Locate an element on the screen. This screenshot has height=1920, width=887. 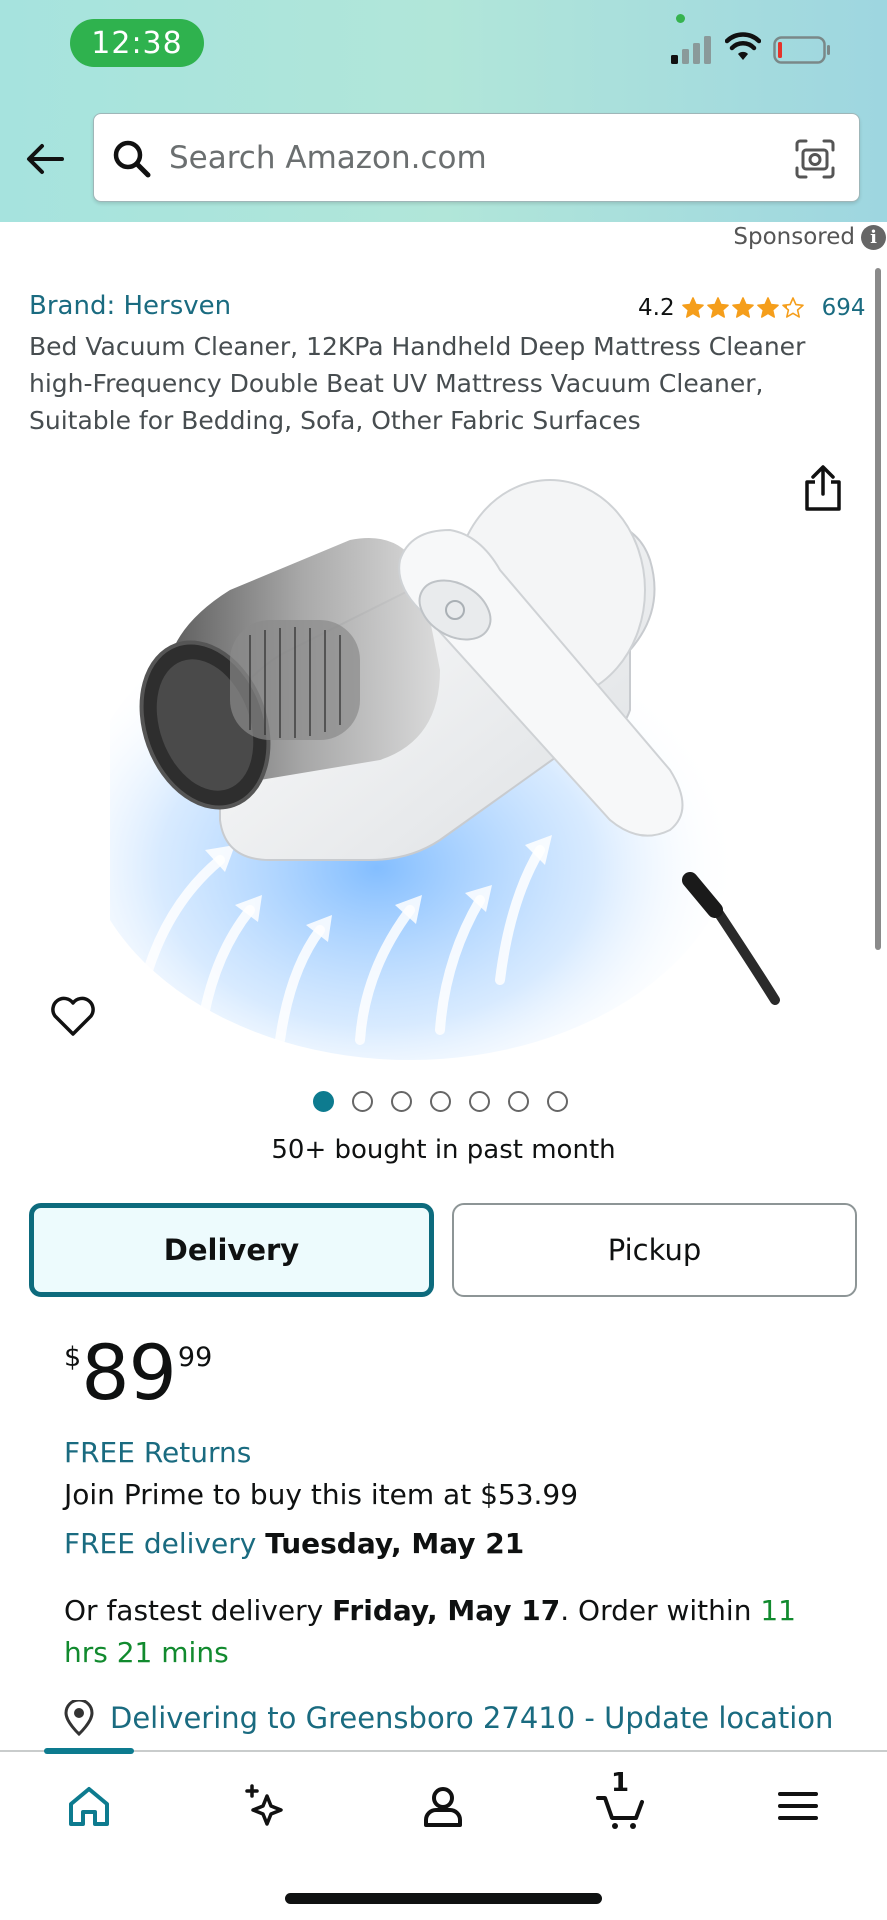
location-pin-icon is located at coordinates (79, 1718).